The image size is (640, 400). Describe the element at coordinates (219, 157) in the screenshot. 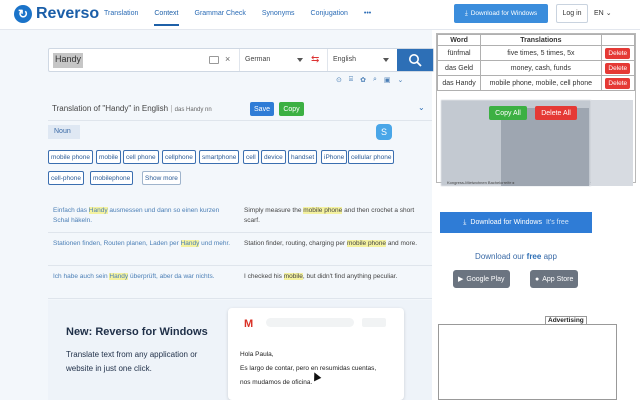

I see `chip-smartphone: smartphone` at that location.